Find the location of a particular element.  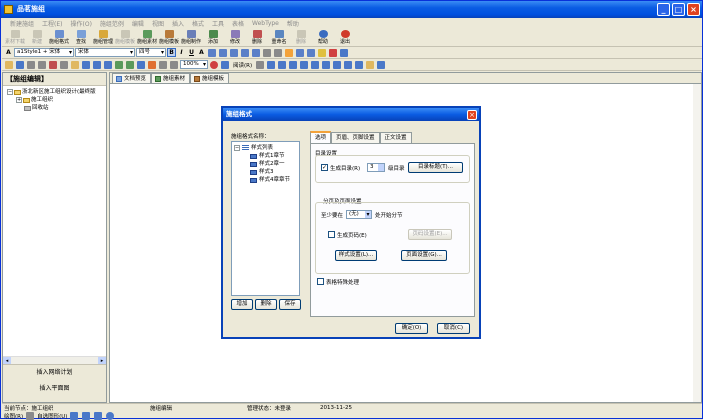

format-button: 施组格式 is located at coordinates (59, 38).